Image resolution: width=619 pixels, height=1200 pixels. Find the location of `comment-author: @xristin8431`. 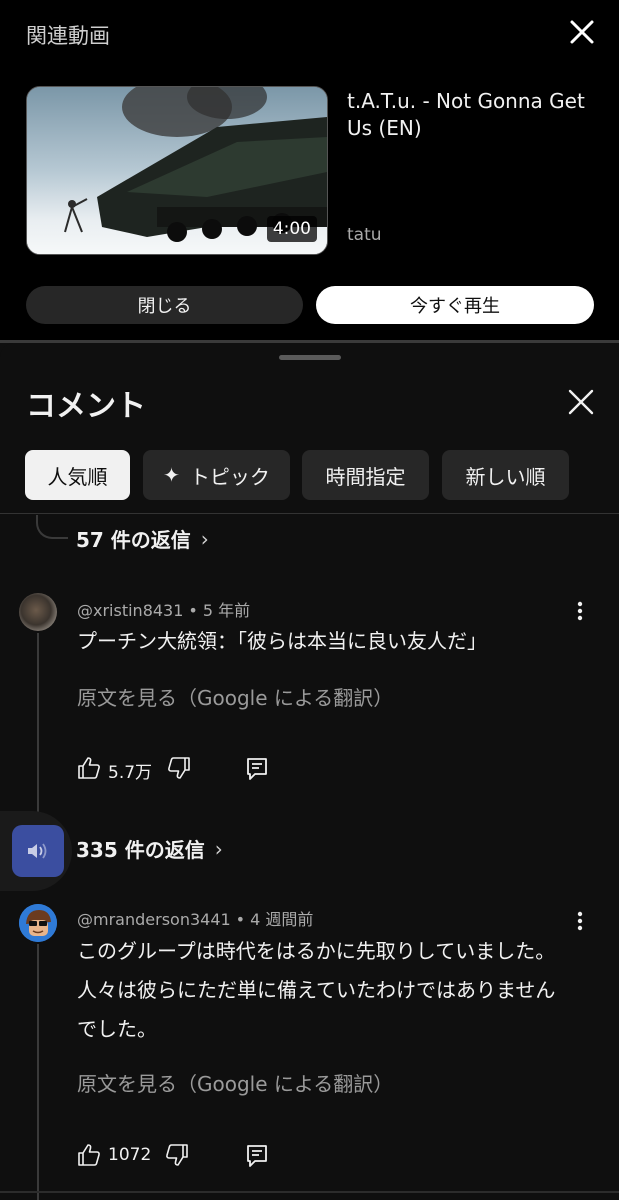

comment-author: @xristin8431 is located at coordinates (130, 610).